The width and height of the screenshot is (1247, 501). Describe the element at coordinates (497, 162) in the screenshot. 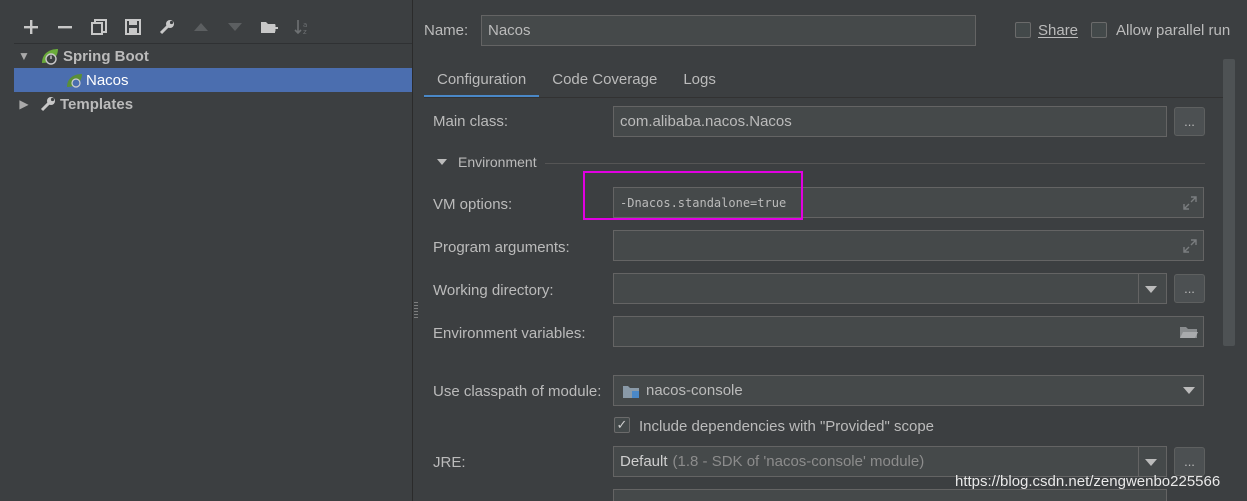

I see `environment-label: Environment` at that location.